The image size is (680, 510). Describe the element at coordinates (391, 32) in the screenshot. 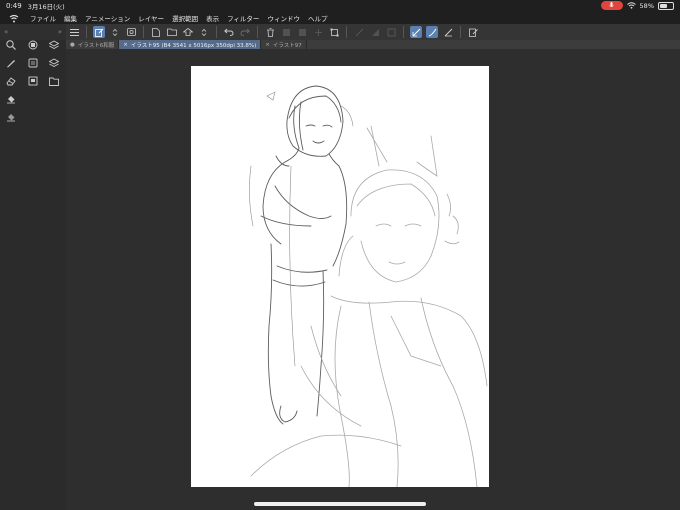

I see `selection-border-icon` at that location.